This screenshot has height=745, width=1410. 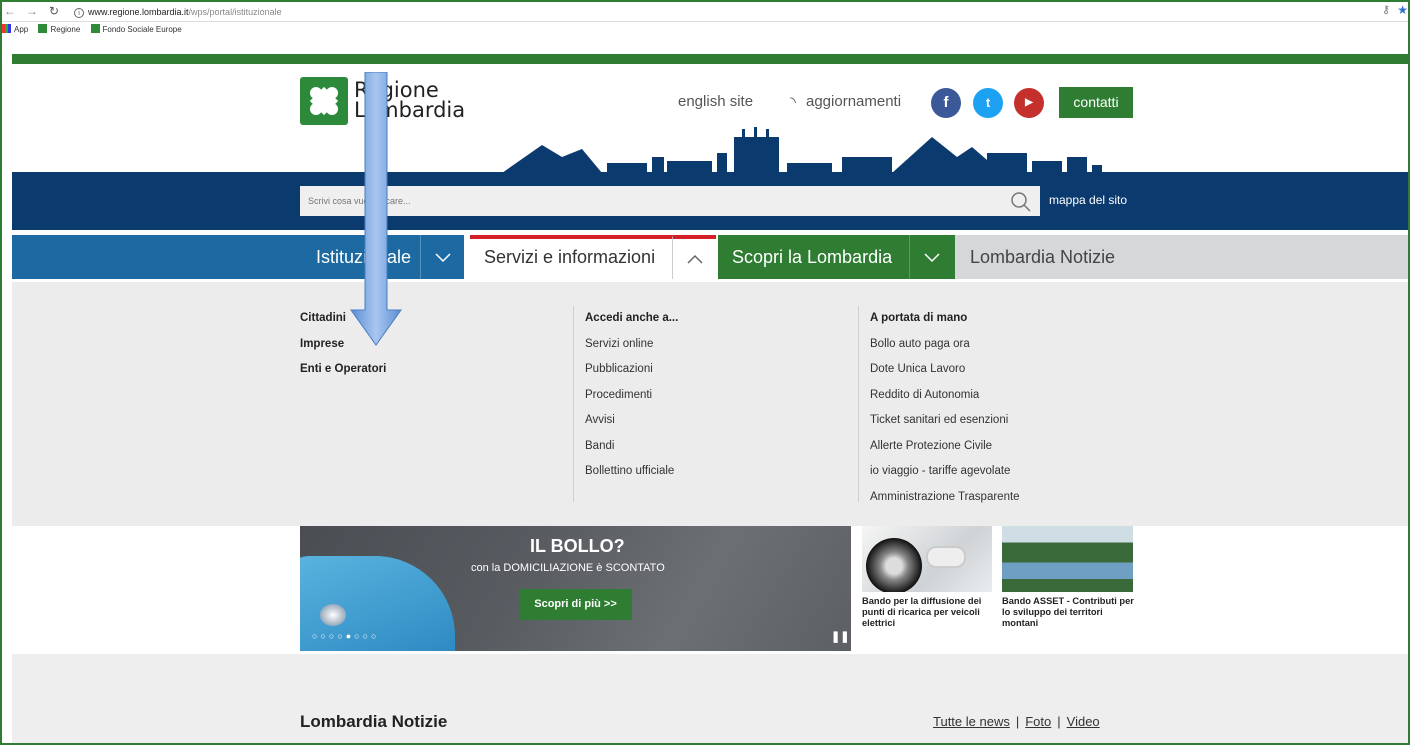 I want to click on apps-grid-icon, so click(x=6, y=28).